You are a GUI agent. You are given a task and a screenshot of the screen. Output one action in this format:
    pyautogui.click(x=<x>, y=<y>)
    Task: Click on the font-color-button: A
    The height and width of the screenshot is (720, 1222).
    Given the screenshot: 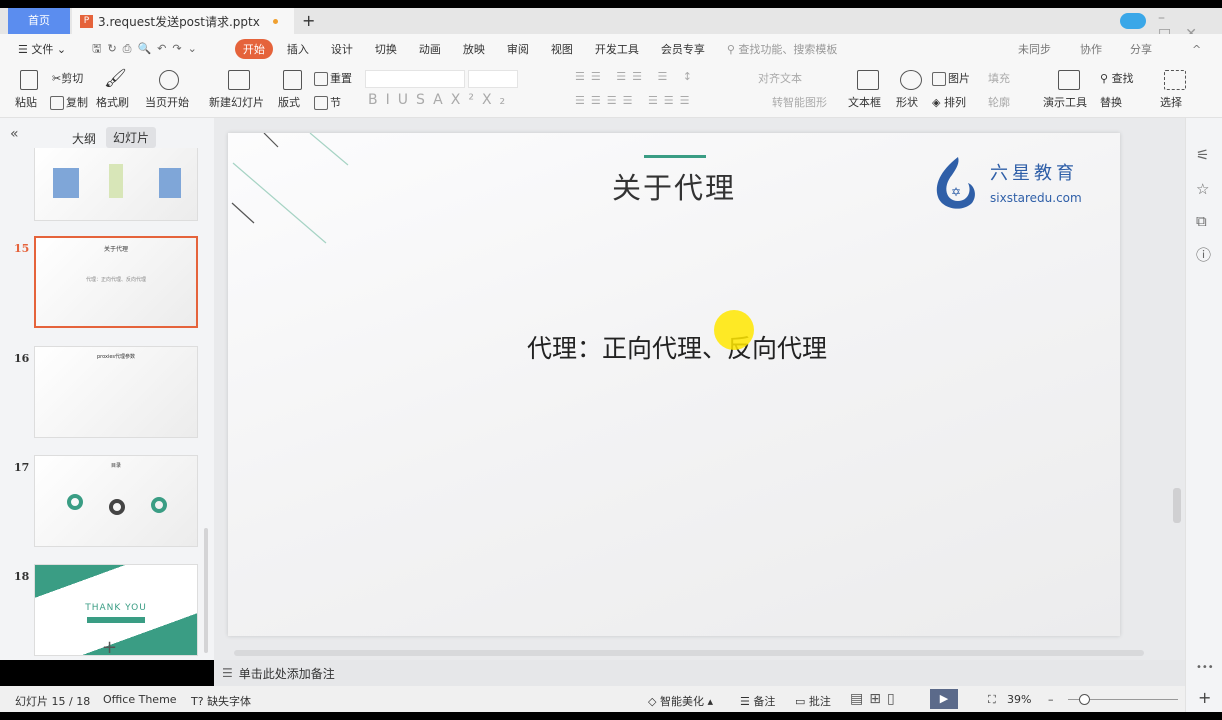 What is the action you would take?
    pyautogui.click(x=442, y=100)
    